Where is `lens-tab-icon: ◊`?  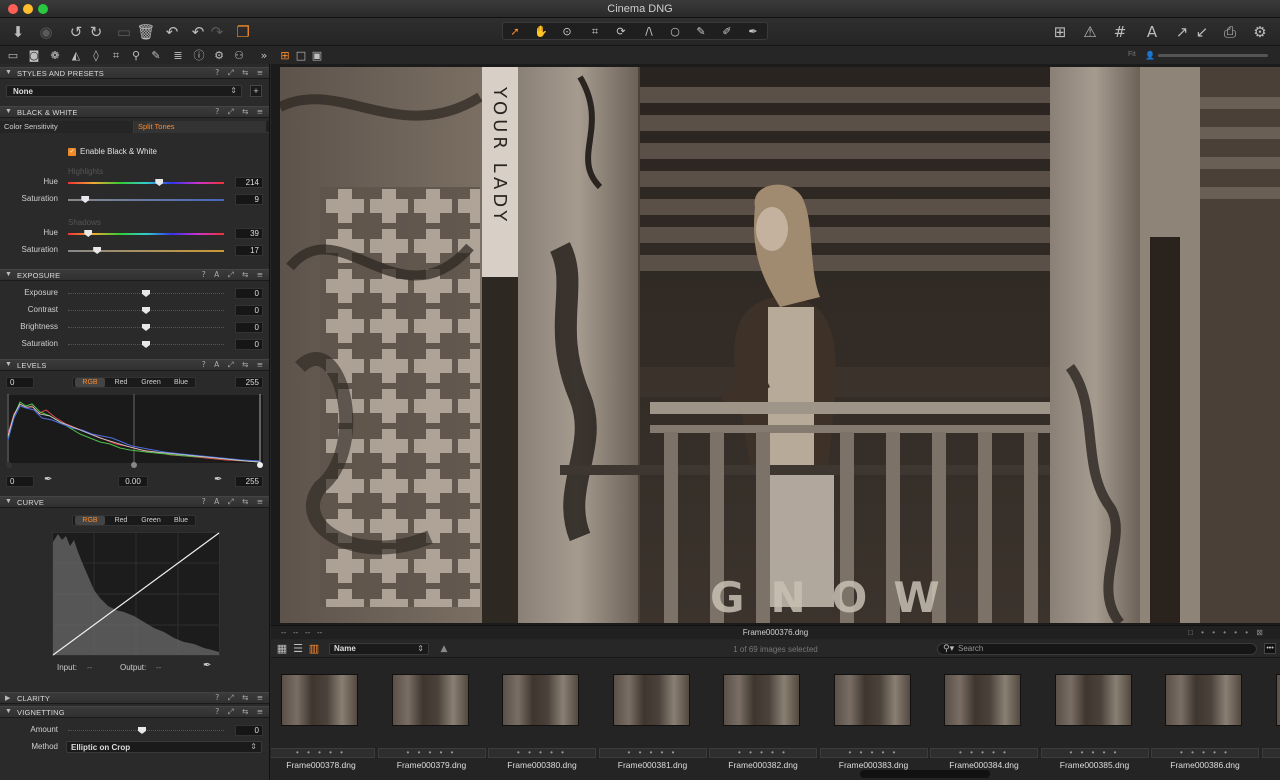 lens-tab-icon: ◊ is located at coordinates (96, 56).